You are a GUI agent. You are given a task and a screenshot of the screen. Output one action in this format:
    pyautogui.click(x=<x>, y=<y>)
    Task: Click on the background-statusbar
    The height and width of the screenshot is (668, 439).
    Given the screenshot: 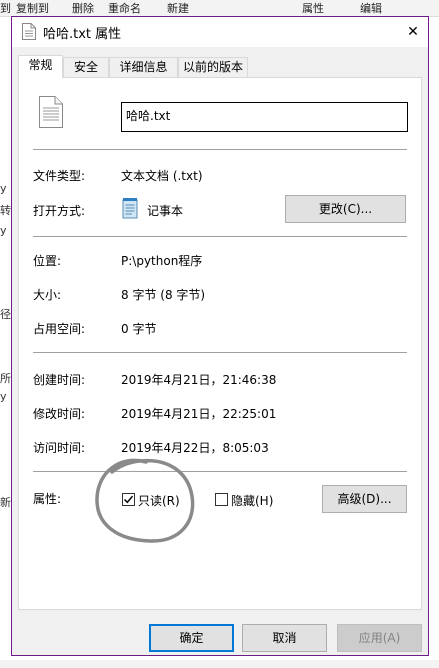 What is the action you would take?
    pyautogui.click(x=219, y=664)
    